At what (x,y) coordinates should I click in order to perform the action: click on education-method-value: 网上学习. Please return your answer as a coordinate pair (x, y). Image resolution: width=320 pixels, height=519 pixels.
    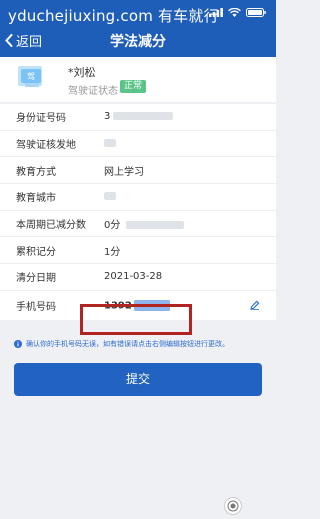
    Looking at the image, I should click on (124, 172).